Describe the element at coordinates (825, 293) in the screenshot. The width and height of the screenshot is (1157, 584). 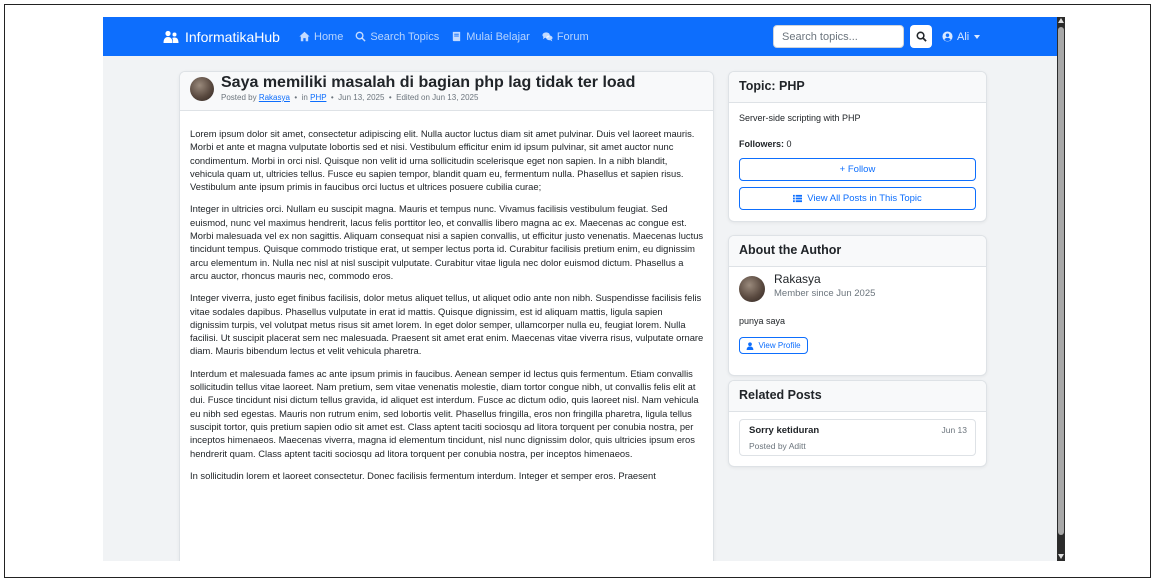
I see `author-member-since: Member since Jun 2025` at that location.